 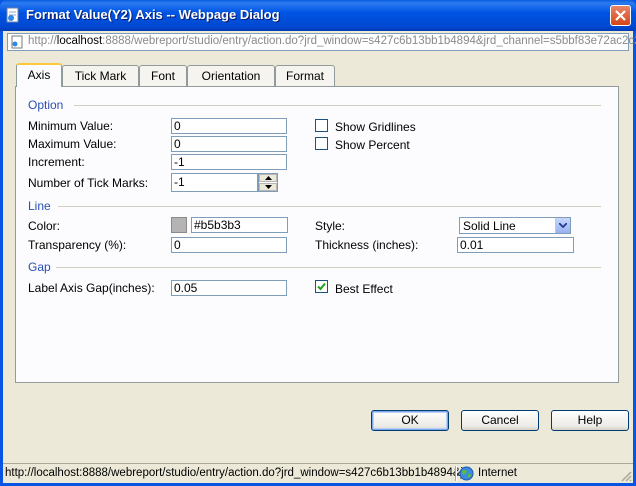 I want to click on thickness-input: 0.01, so click(x=515, y=245).